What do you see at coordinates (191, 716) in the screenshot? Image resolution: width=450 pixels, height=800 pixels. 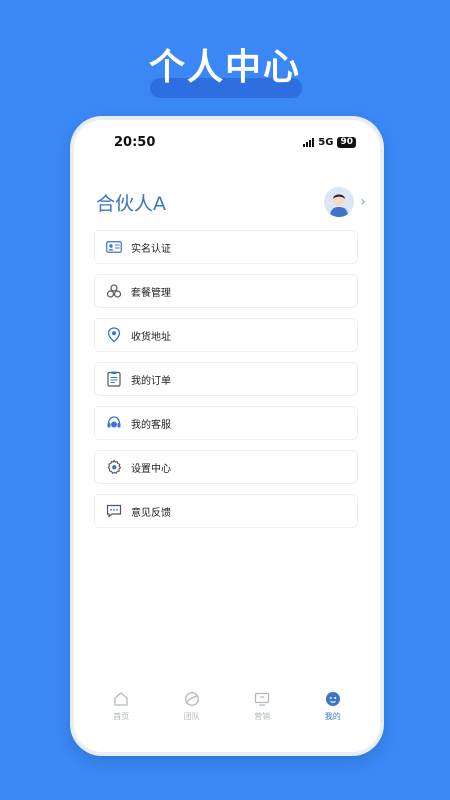 I see `tab-label: 团队` at bounding box center [191, 716].